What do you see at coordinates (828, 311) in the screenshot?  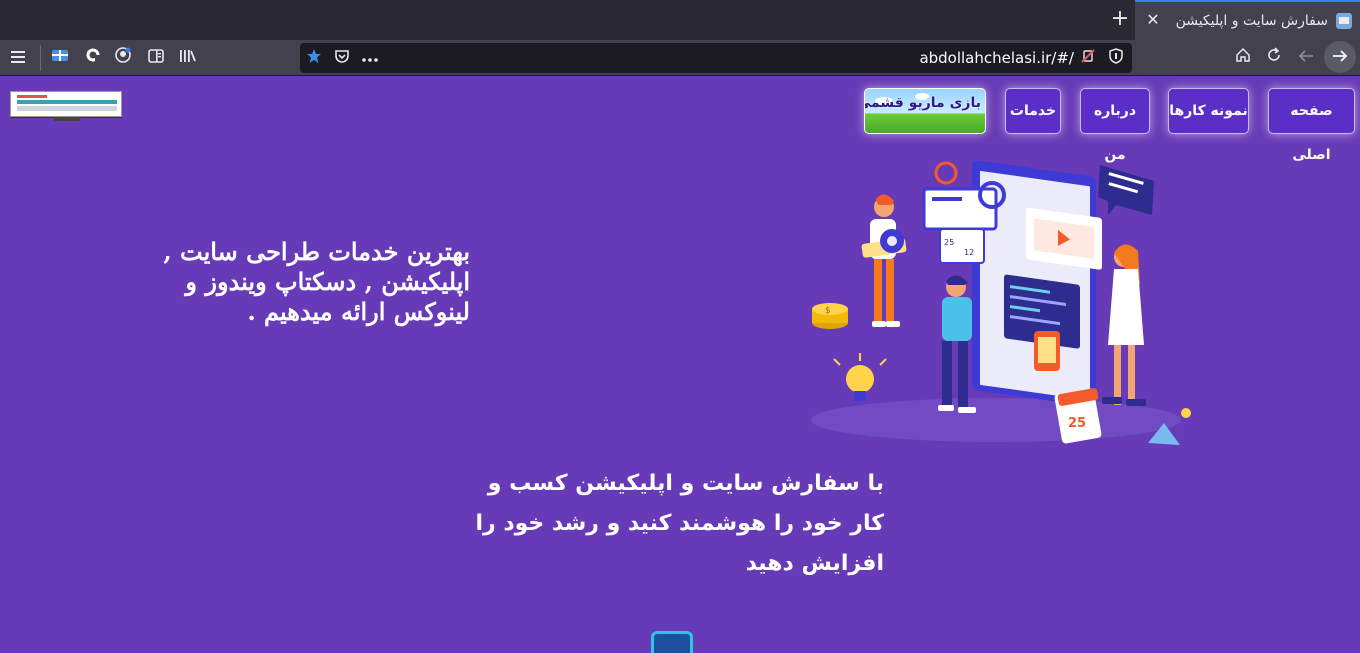 I see `coin-symbol: $` at bounding box center [828, 311].